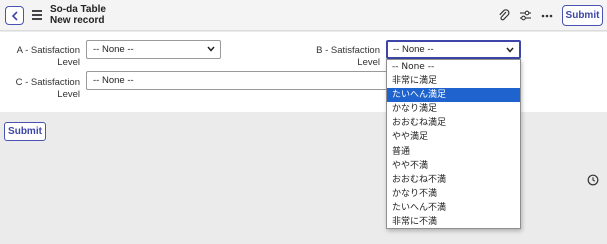  I want to click on dropdown-option: かなり不満, so click(453, 194).